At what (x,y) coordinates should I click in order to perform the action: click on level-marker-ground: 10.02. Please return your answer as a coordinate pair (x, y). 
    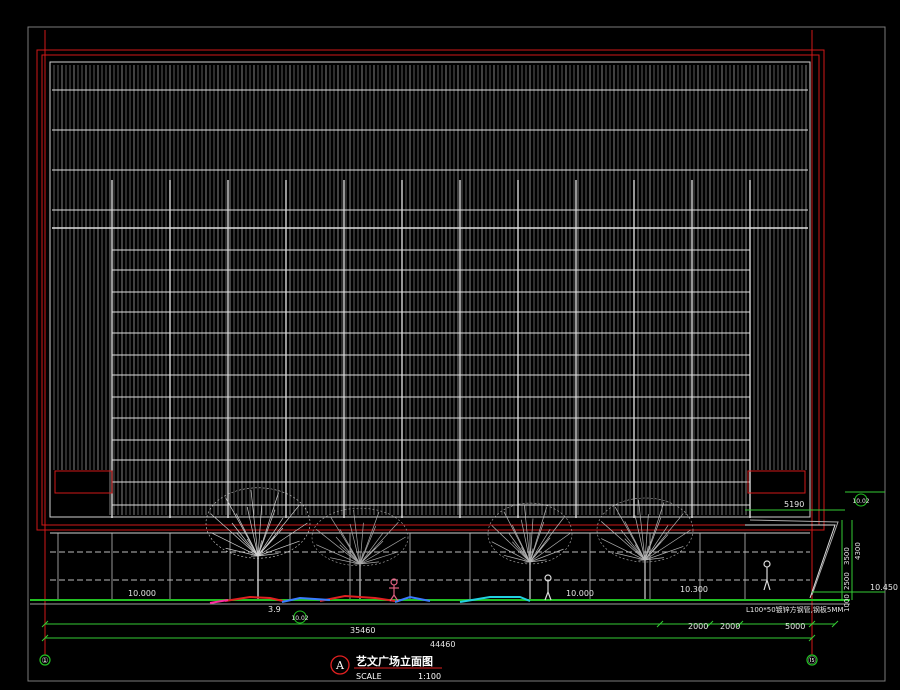
    Looking at the image, I should click on (300, 617).